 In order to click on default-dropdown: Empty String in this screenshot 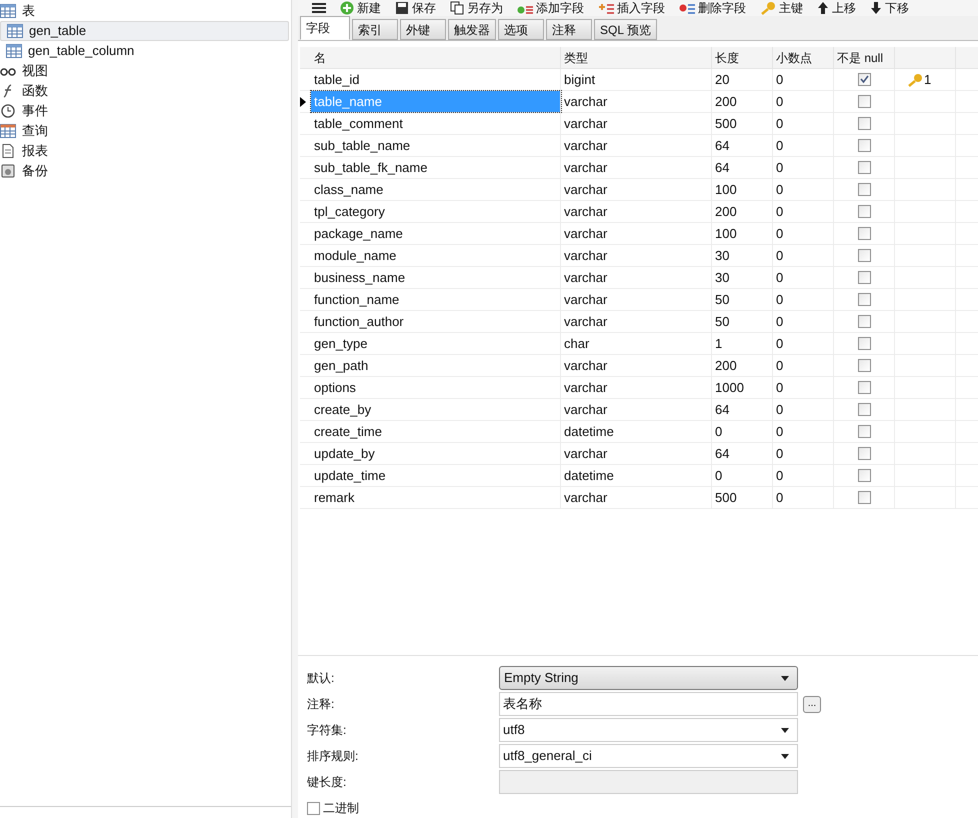, I will do `click(648, 678)`.